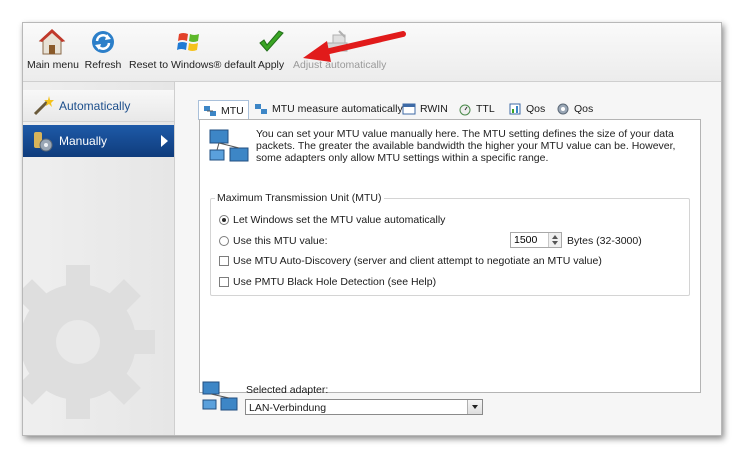 The image size is (743, 456). I want to click on refresh-label: Refresh, so click(103, 65).